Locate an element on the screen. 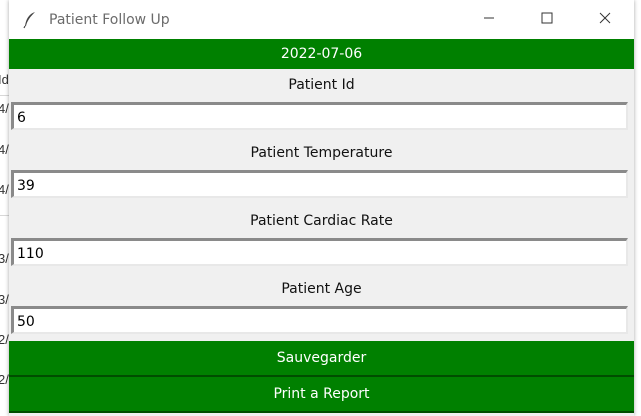 The width and height of the screenshot is (641, 416). background-text-fragment: Id is located at coordinates (4, 79).